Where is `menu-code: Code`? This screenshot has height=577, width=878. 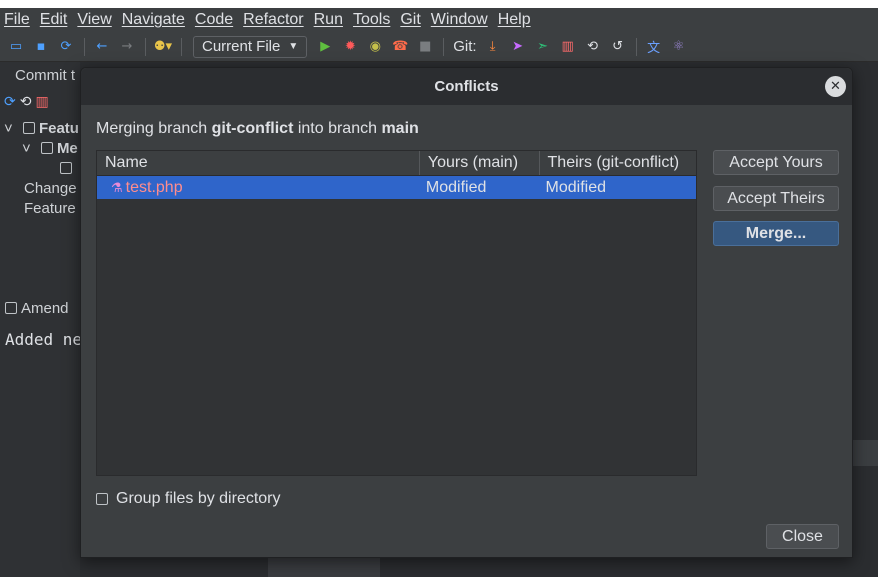 menu-code: Code is located at coordinates (214, 20).